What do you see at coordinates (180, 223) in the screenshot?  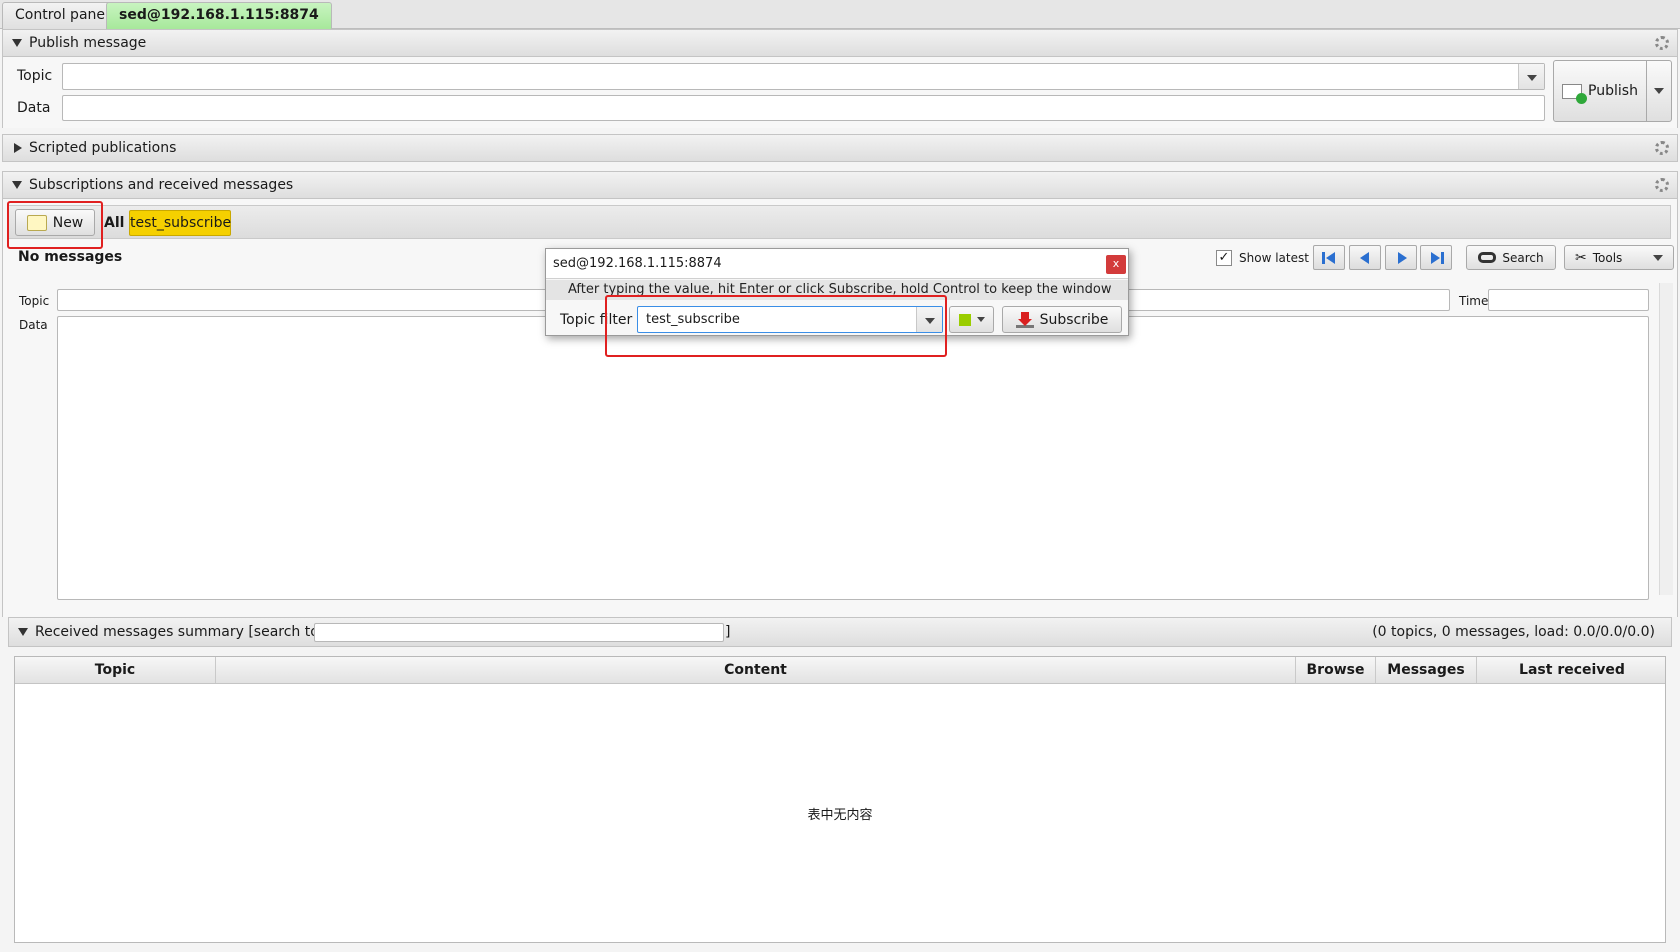 I see `subscription-tab-test-subscribe: test_subscribe` at bounding box center [180, 223].